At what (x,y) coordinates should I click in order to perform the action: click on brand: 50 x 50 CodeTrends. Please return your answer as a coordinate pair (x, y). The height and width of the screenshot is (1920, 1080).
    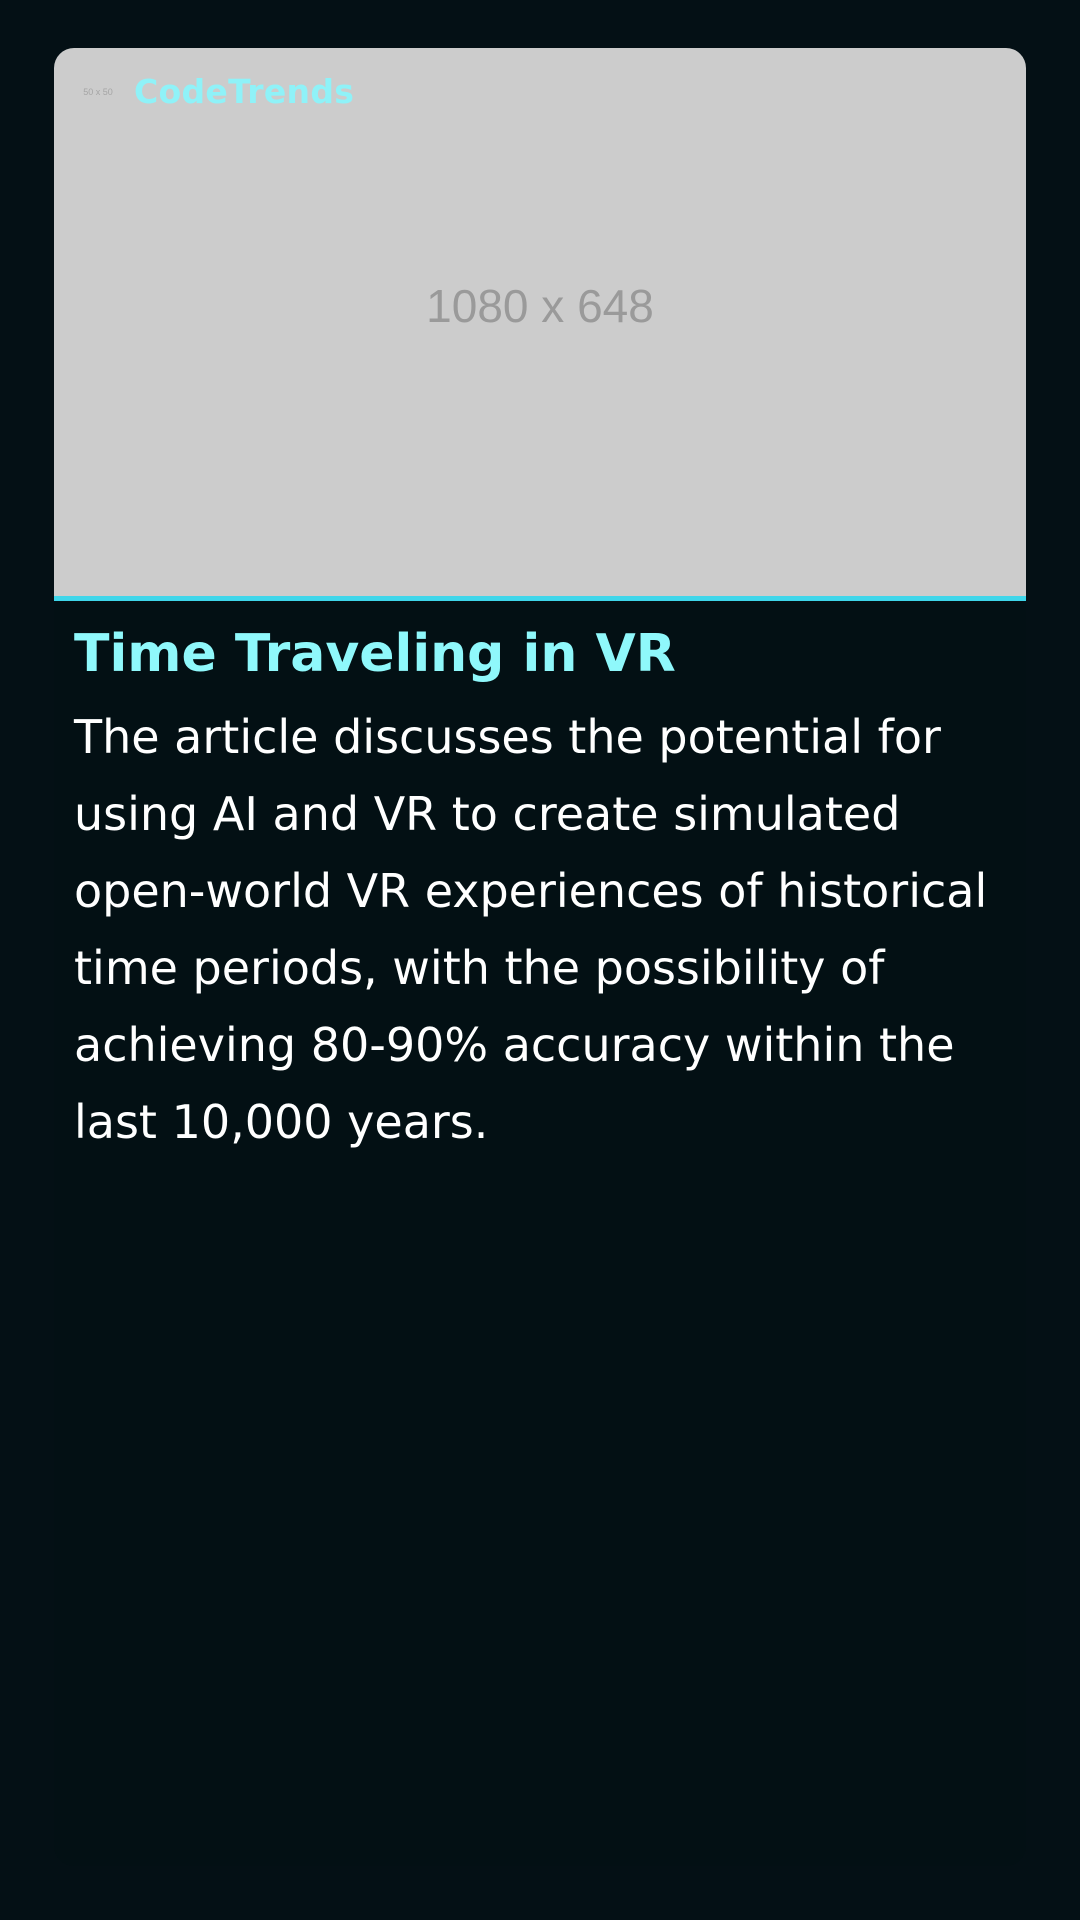
    Looking at the image, I should click on (217, 91).